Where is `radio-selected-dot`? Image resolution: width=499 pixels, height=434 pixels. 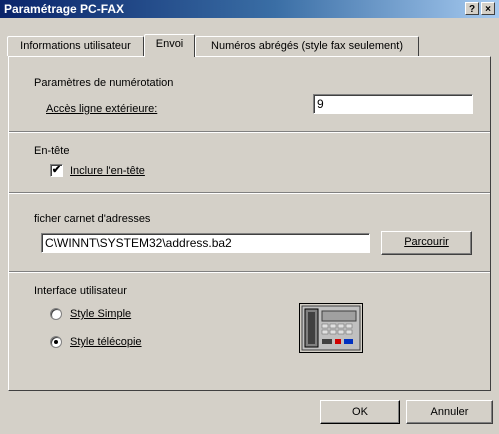 radio-selected-dot is located at coordinates (56, 342).